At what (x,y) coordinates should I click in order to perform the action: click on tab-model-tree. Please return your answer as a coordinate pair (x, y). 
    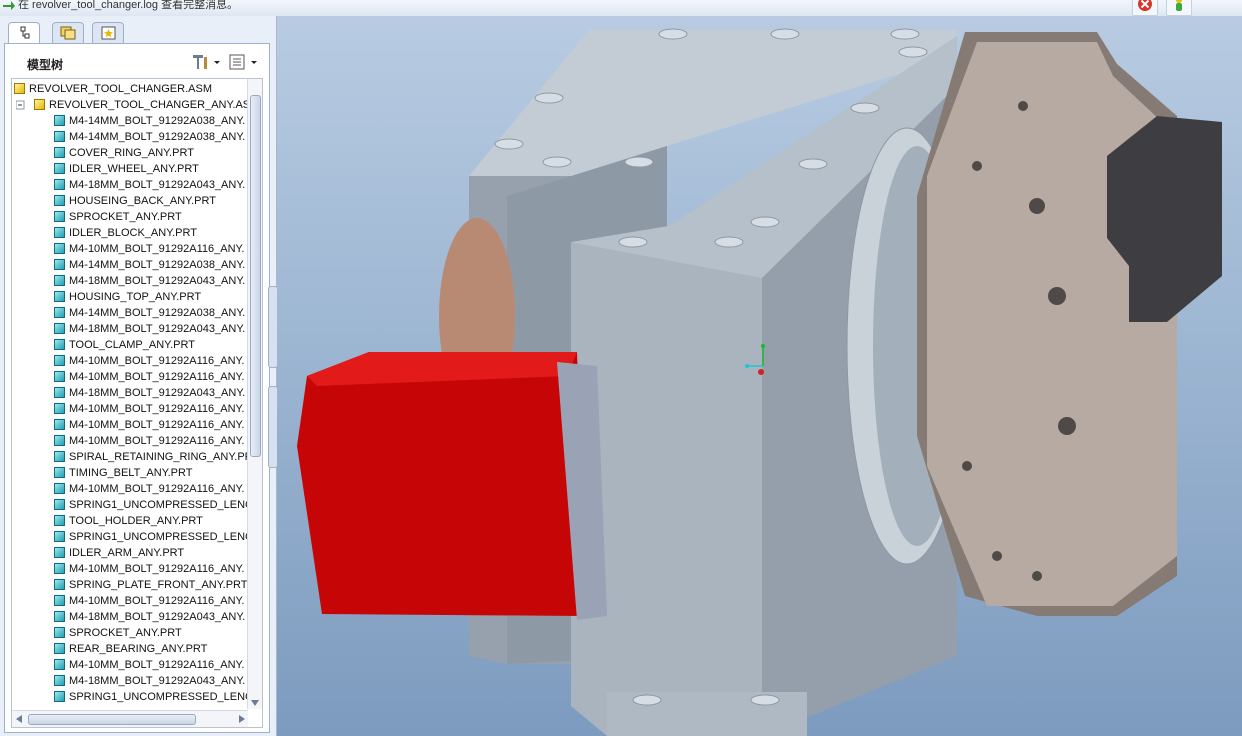
    Looking at the image, I should click on (24, 33).